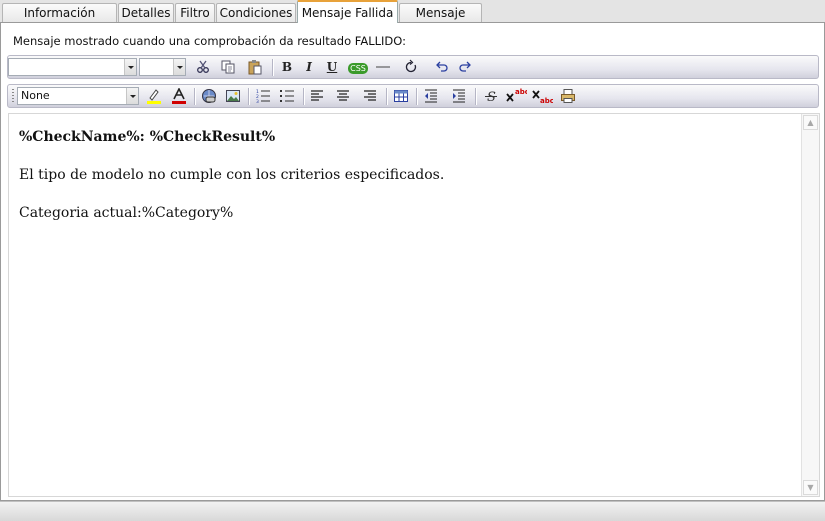 The height and width of the screenshot is (521, 825). I want to click on paragraph-toolbar: None 123 S abc abc, so click(413, 96).